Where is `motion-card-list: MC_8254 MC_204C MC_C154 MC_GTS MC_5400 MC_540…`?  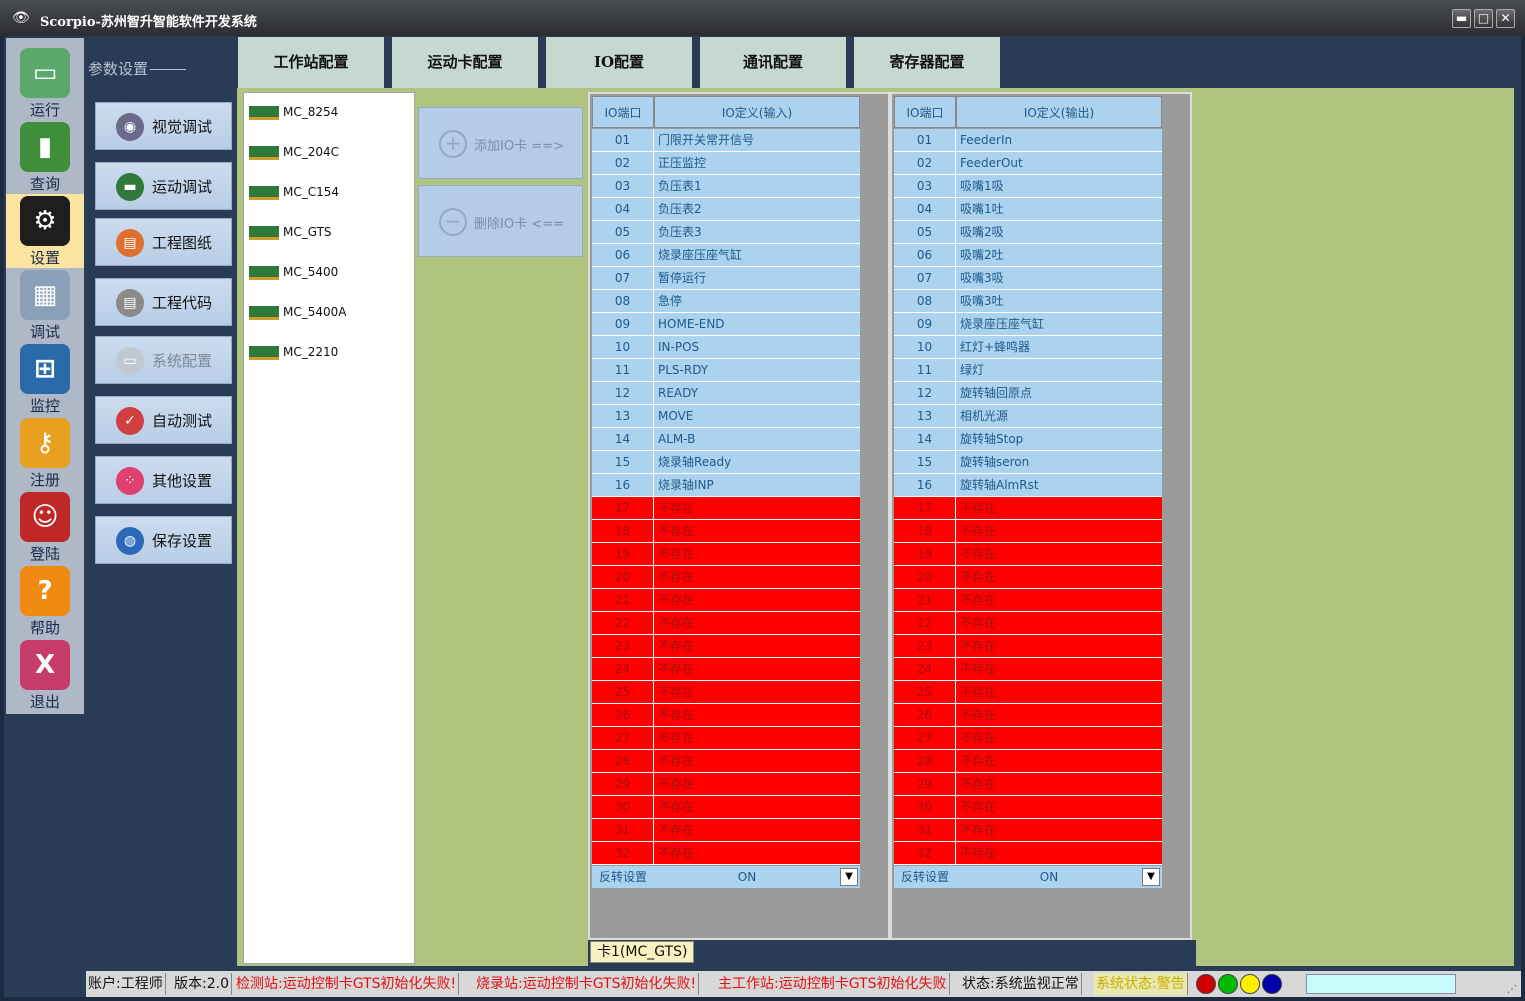 motion-card-list: MC_8254 MC_204C MC_C154 MC_GTS MC_5400 MC_540… is located at coordinates (329, 528).